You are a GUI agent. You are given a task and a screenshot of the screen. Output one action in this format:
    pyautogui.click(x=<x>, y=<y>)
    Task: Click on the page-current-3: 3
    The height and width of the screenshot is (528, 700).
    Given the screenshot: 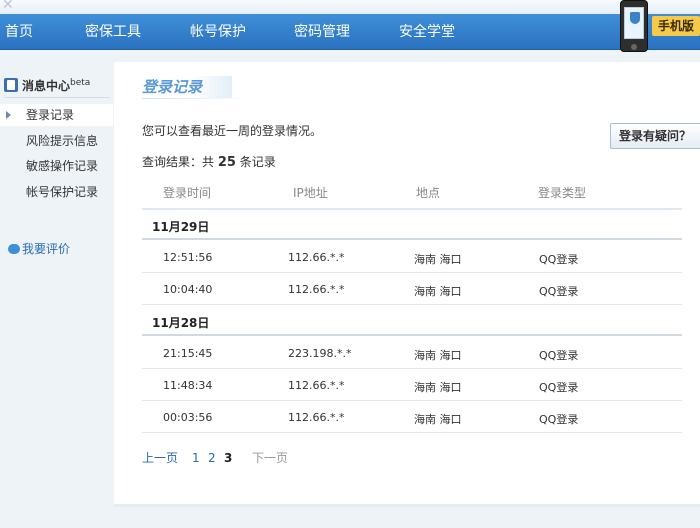 What is the action you would take?
    pyautogui.click(x=228, y=458)
    